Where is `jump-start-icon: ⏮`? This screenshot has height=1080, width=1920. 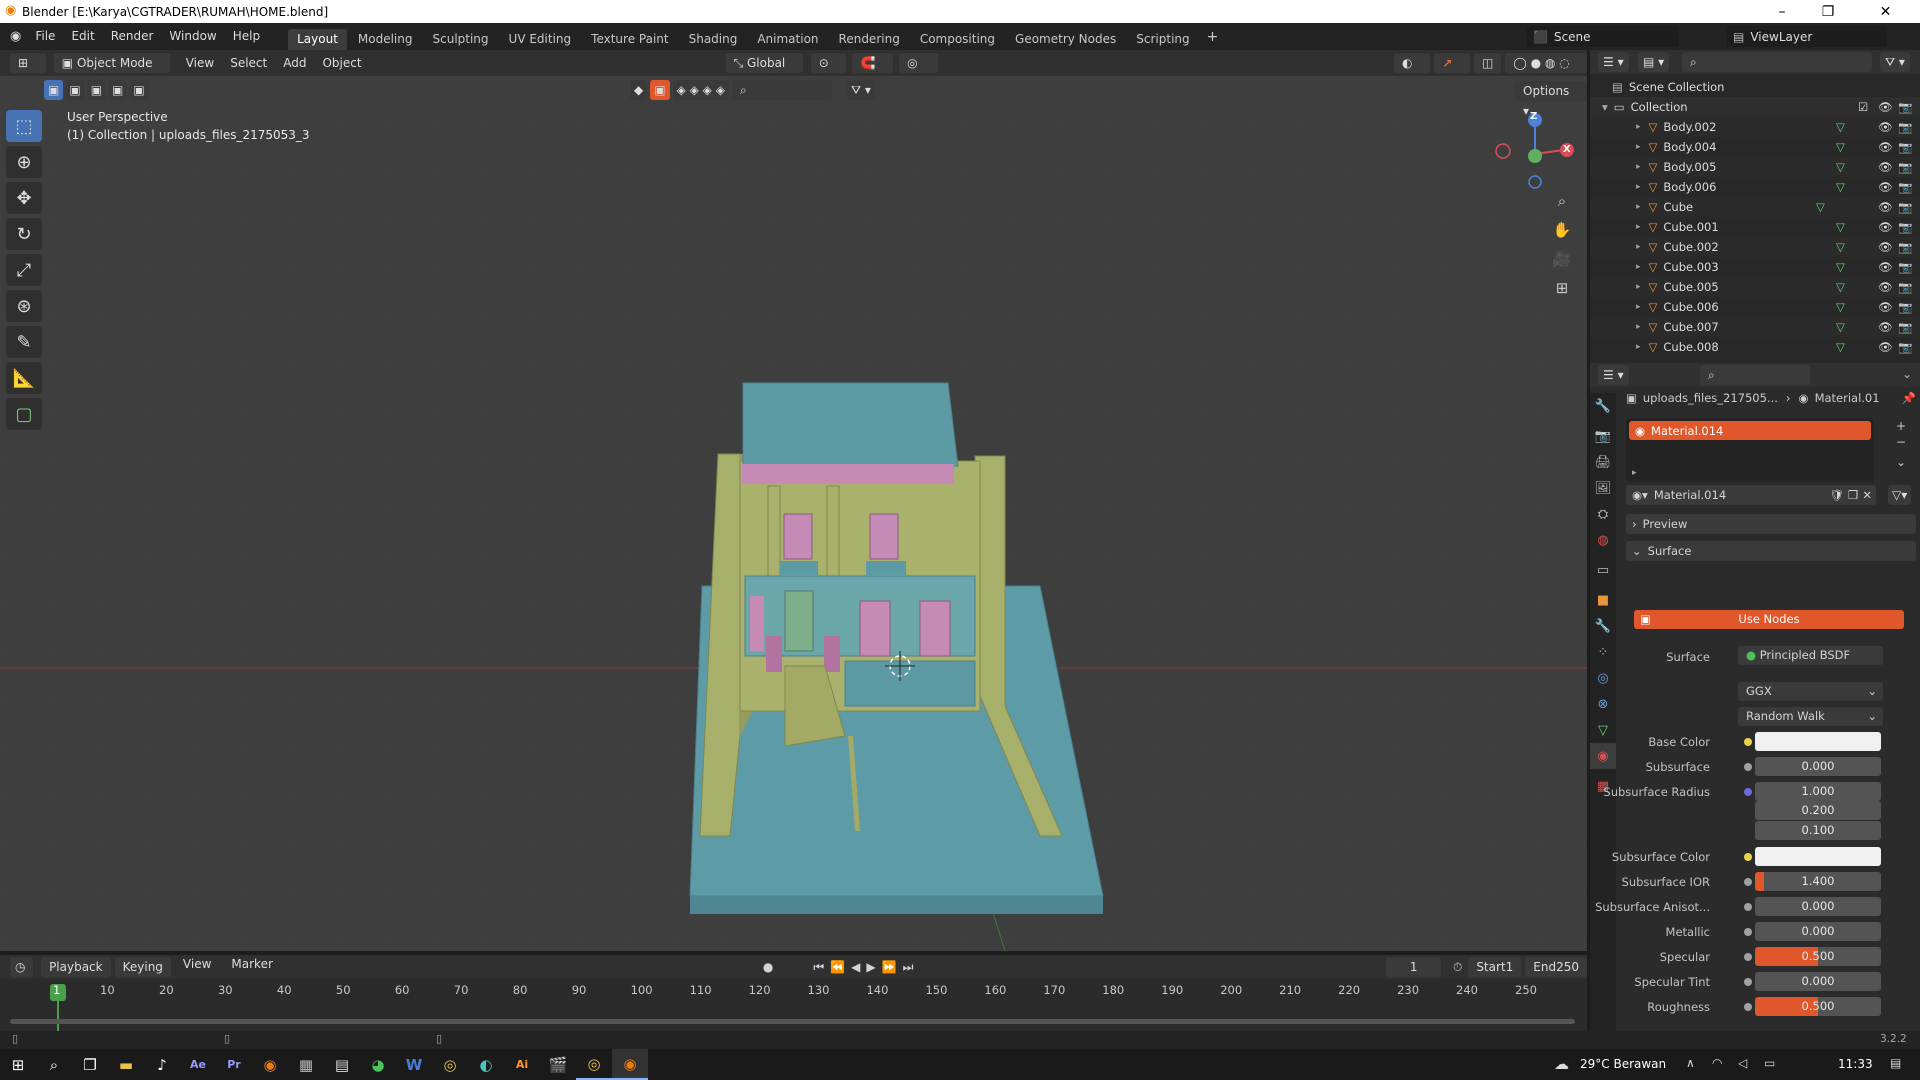
jump-start-icon: ⏮ is located at coordinates (818, 967).